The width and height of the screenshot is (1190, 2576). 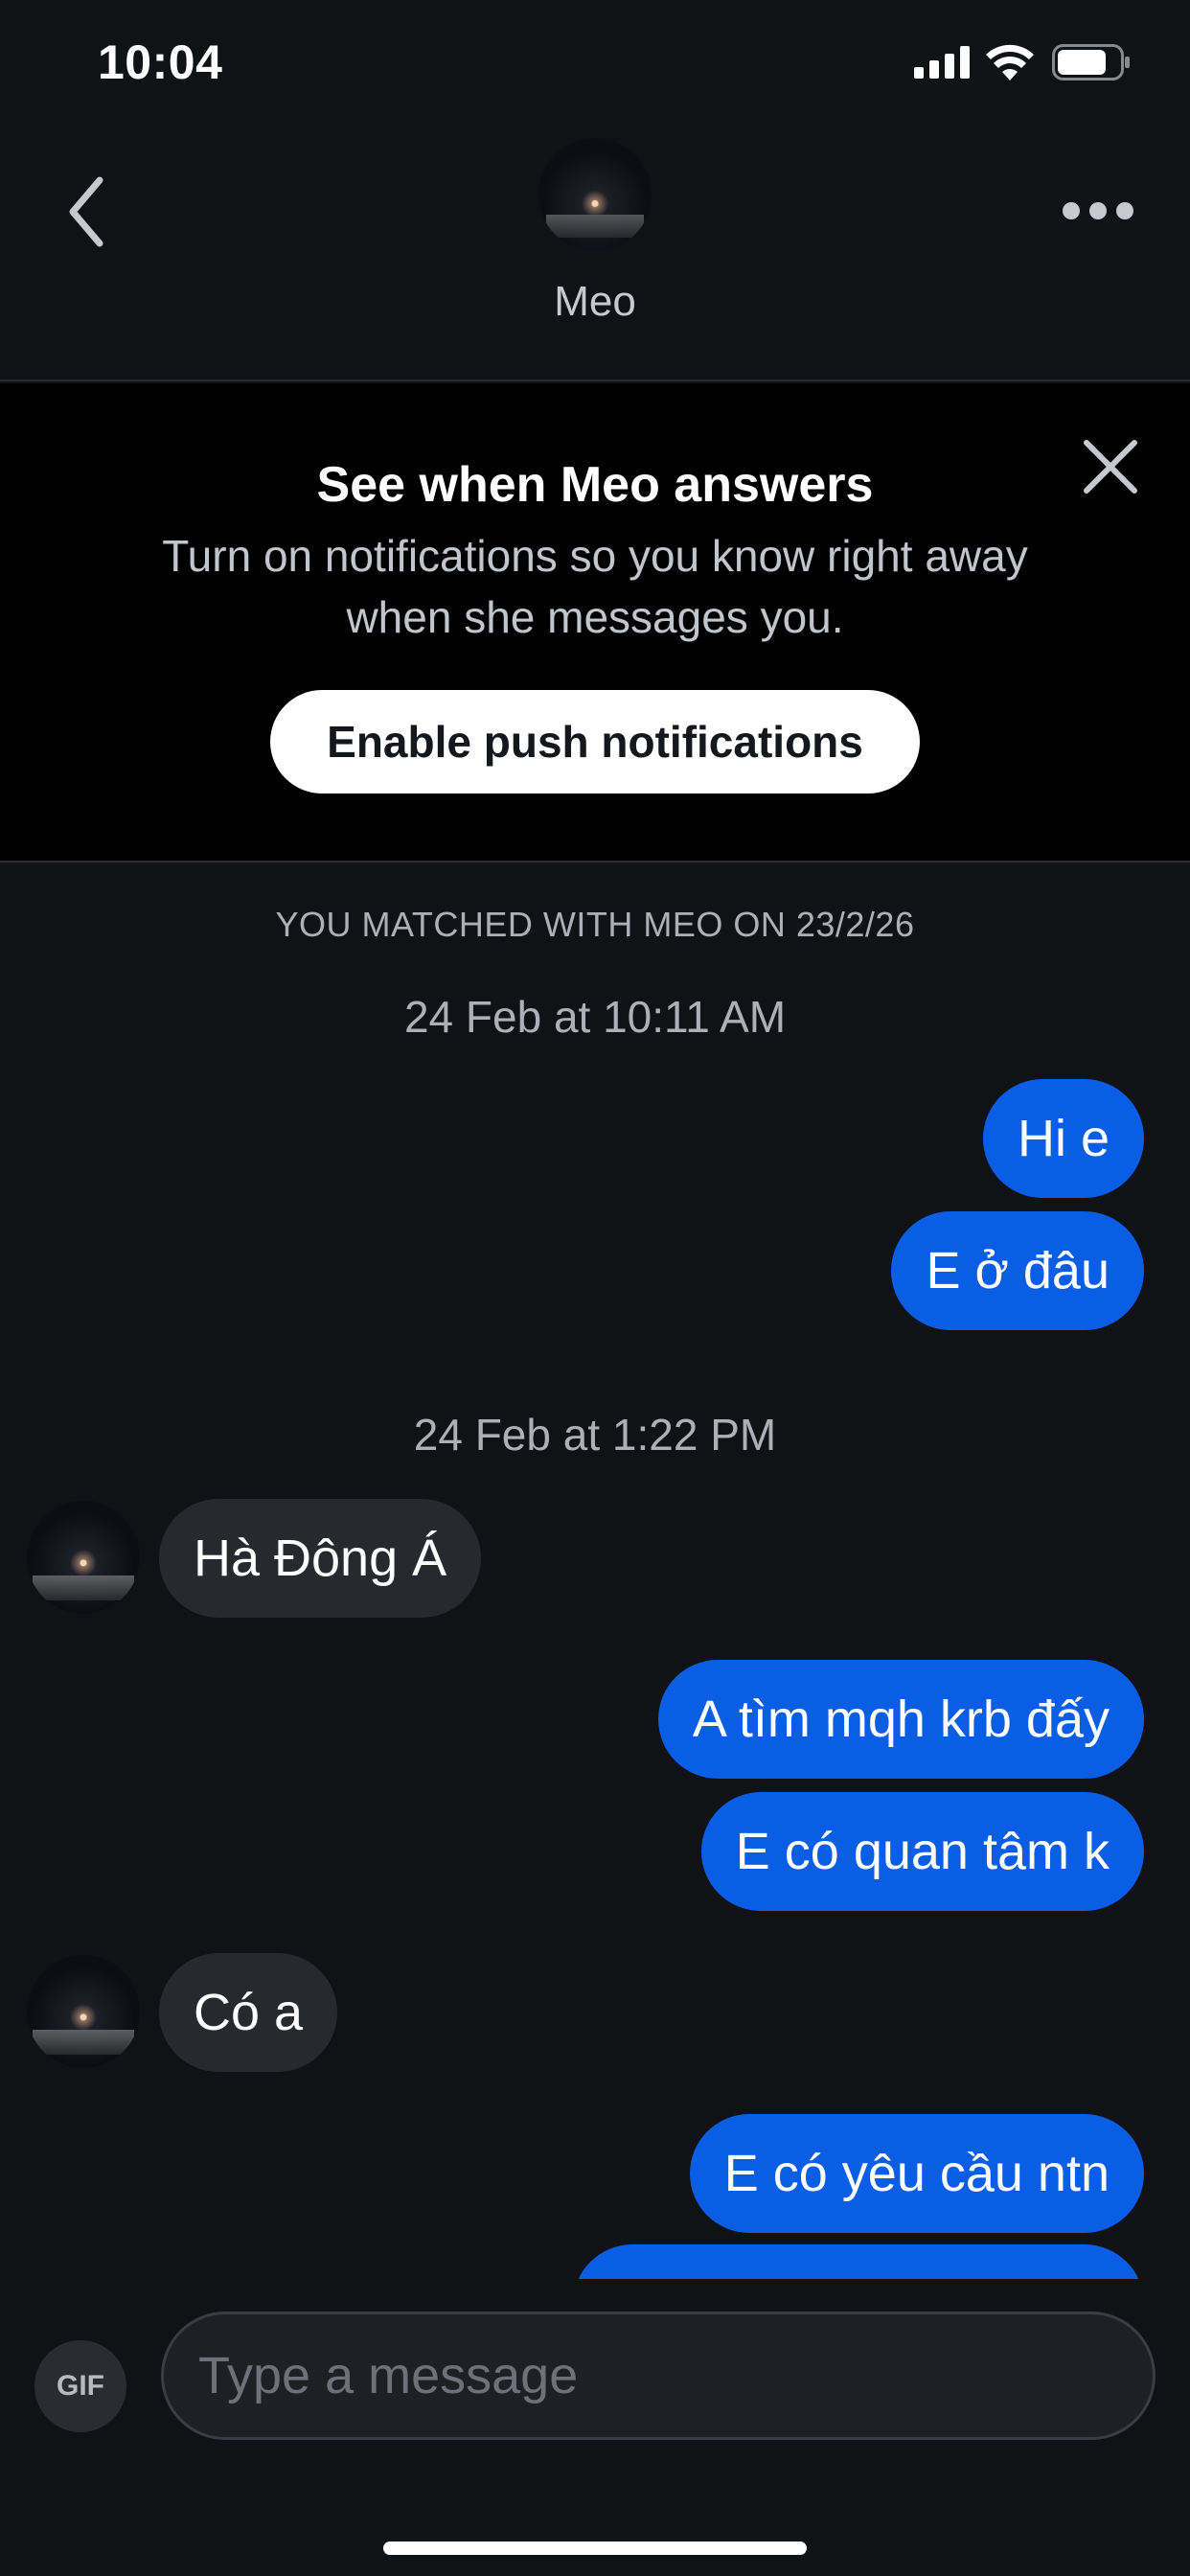 I want to click on received-message: Có a, so click(x=249, y=2012).